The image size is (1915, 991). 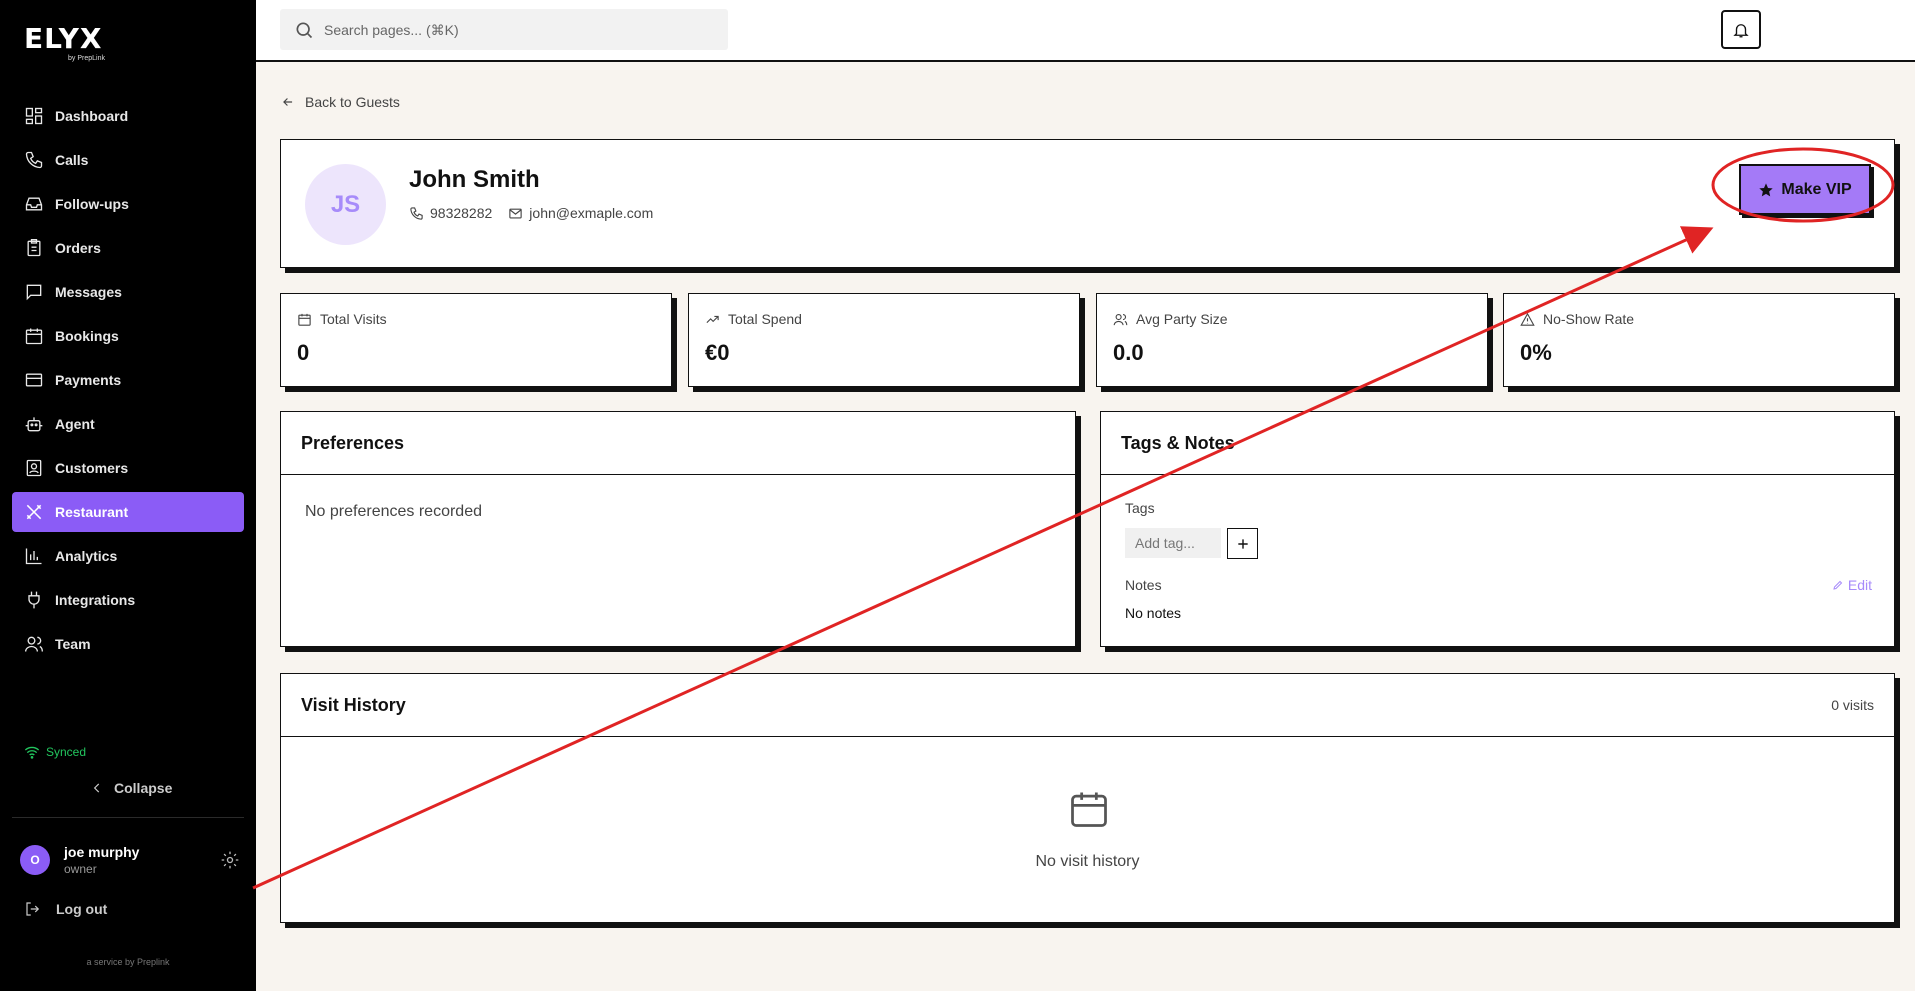 I want to click on stat-value: 0, so click(x=303, y=352).